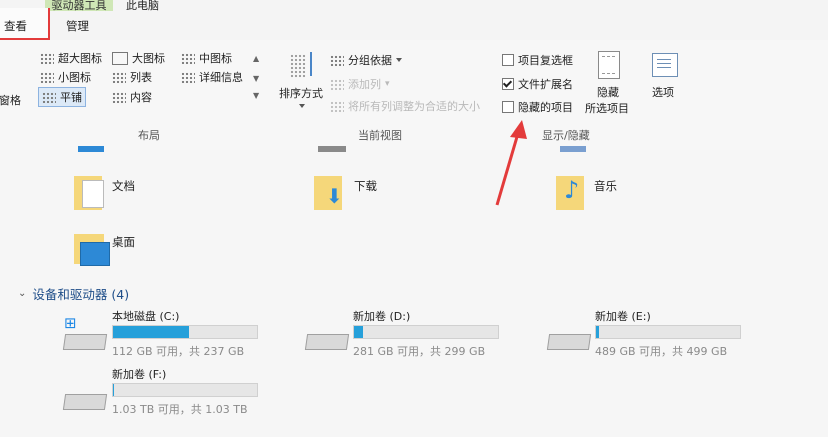 This screenshot has width=828, height=437. I want to click on item-checkboxes-toggle: 项目复选框, so click(537, 60).